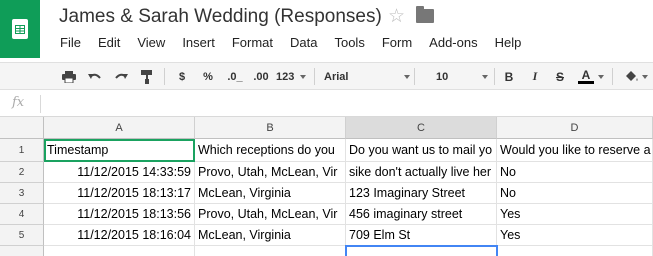 Image resolution: width=653 pixels, height=256 pixels. Describe the element at coordinates (119, 128) in the screenshot. I see `column-header-a: A` at that location.